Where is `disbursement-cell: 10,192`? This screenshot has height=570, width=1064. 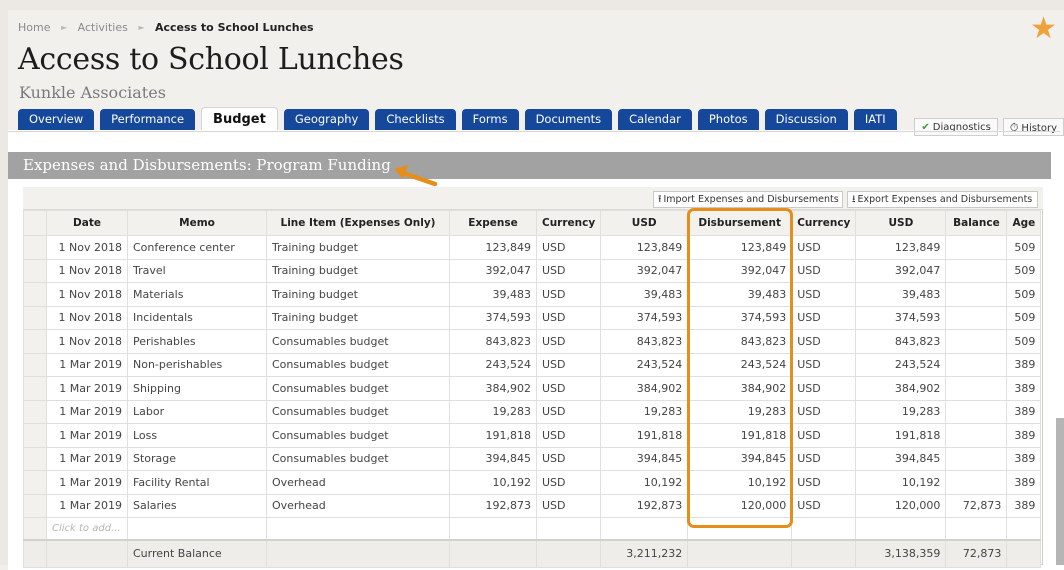 disbursement-cell: 10,192 is located at coordinates (740, 482).